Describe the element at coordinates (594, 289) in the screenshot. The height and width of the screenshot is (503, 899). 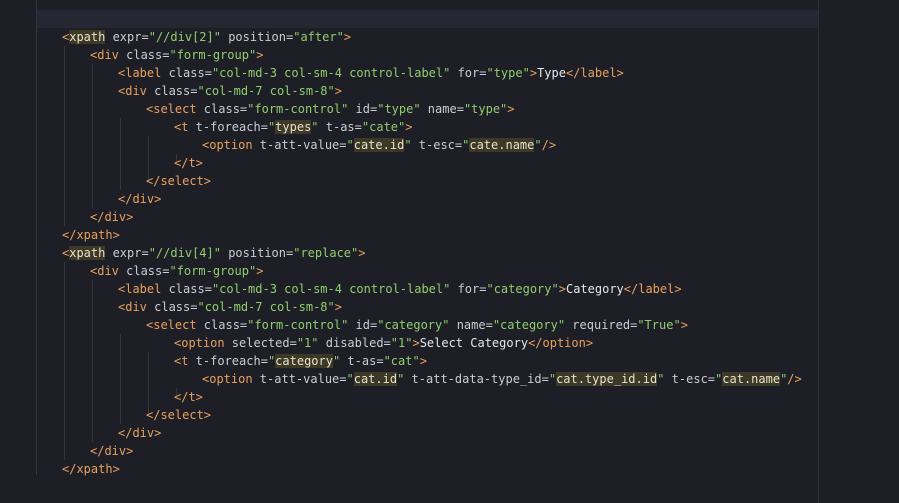
I see `code-token: Category` at that location.